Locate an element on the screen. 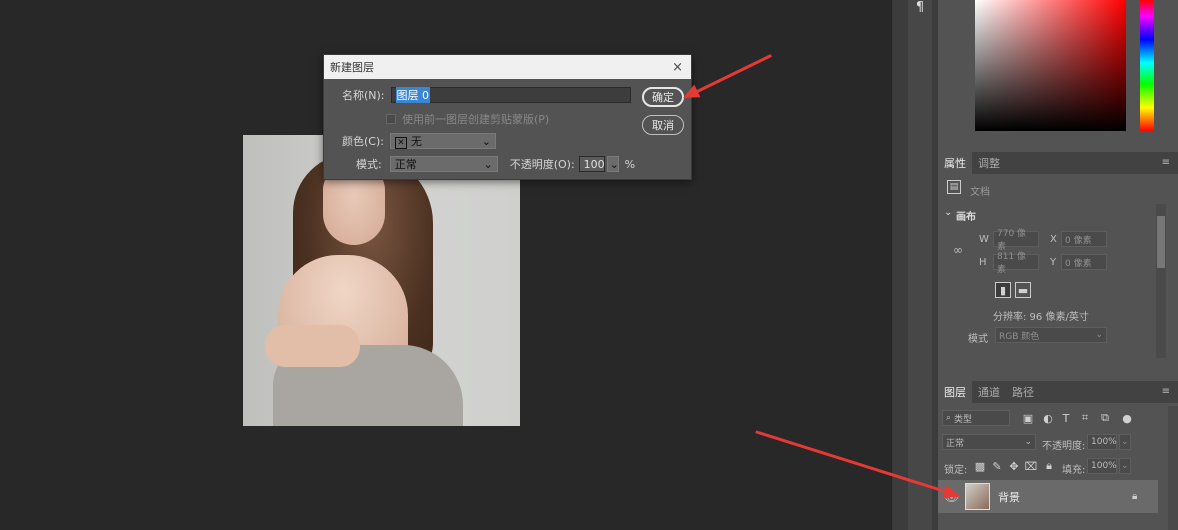 This screenshot has height=530, width=1178. adjustment-filter-icon: ◐ is located at coordinates (1048, 418).